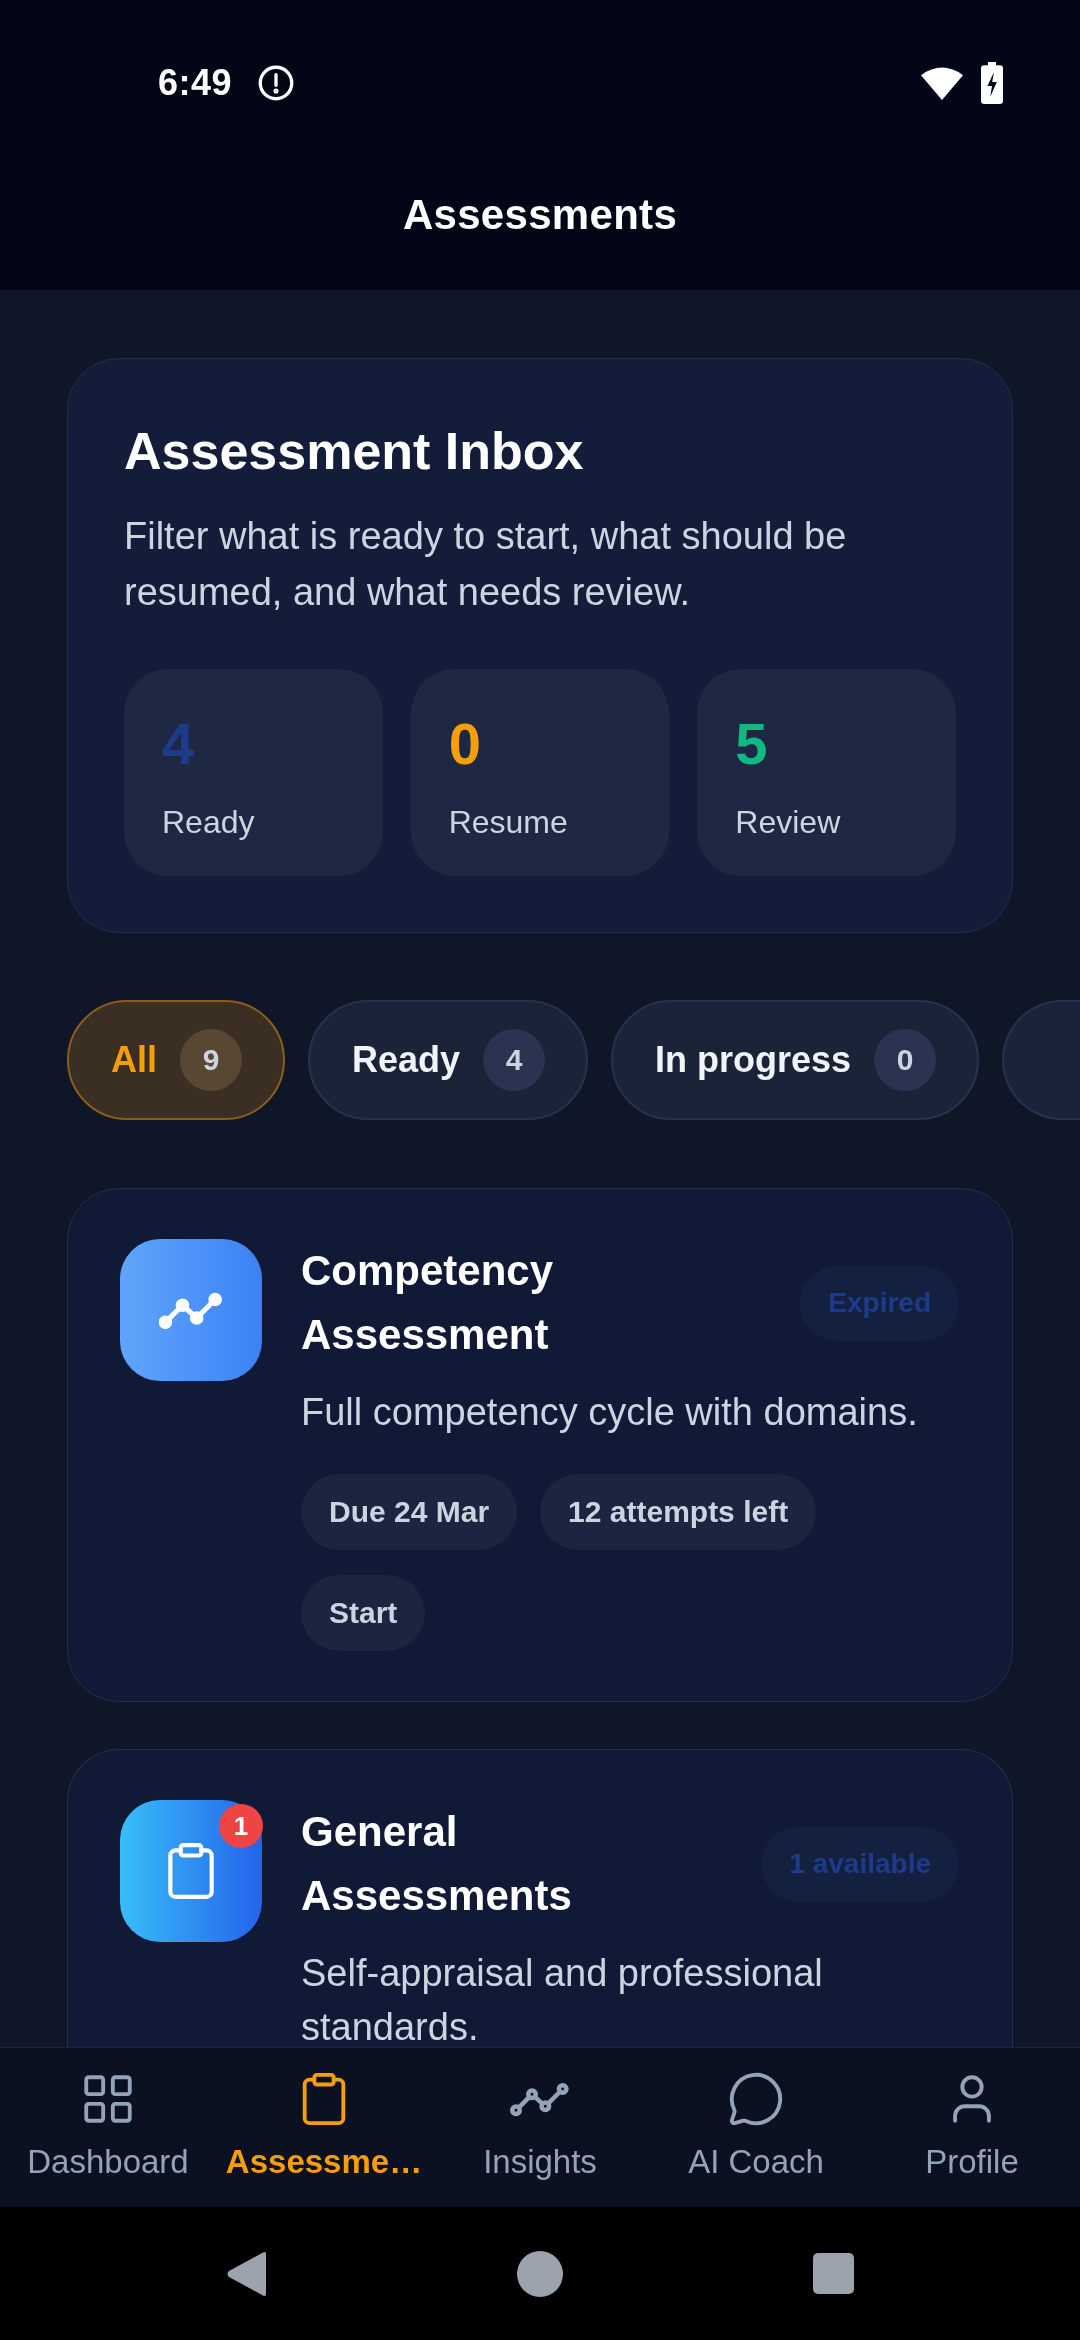 The height and width of the screenshot is (2340, 1080). Describe the element at coordinates (276, 83) in the screenshot. I see `alert-circle-icon` at that location.